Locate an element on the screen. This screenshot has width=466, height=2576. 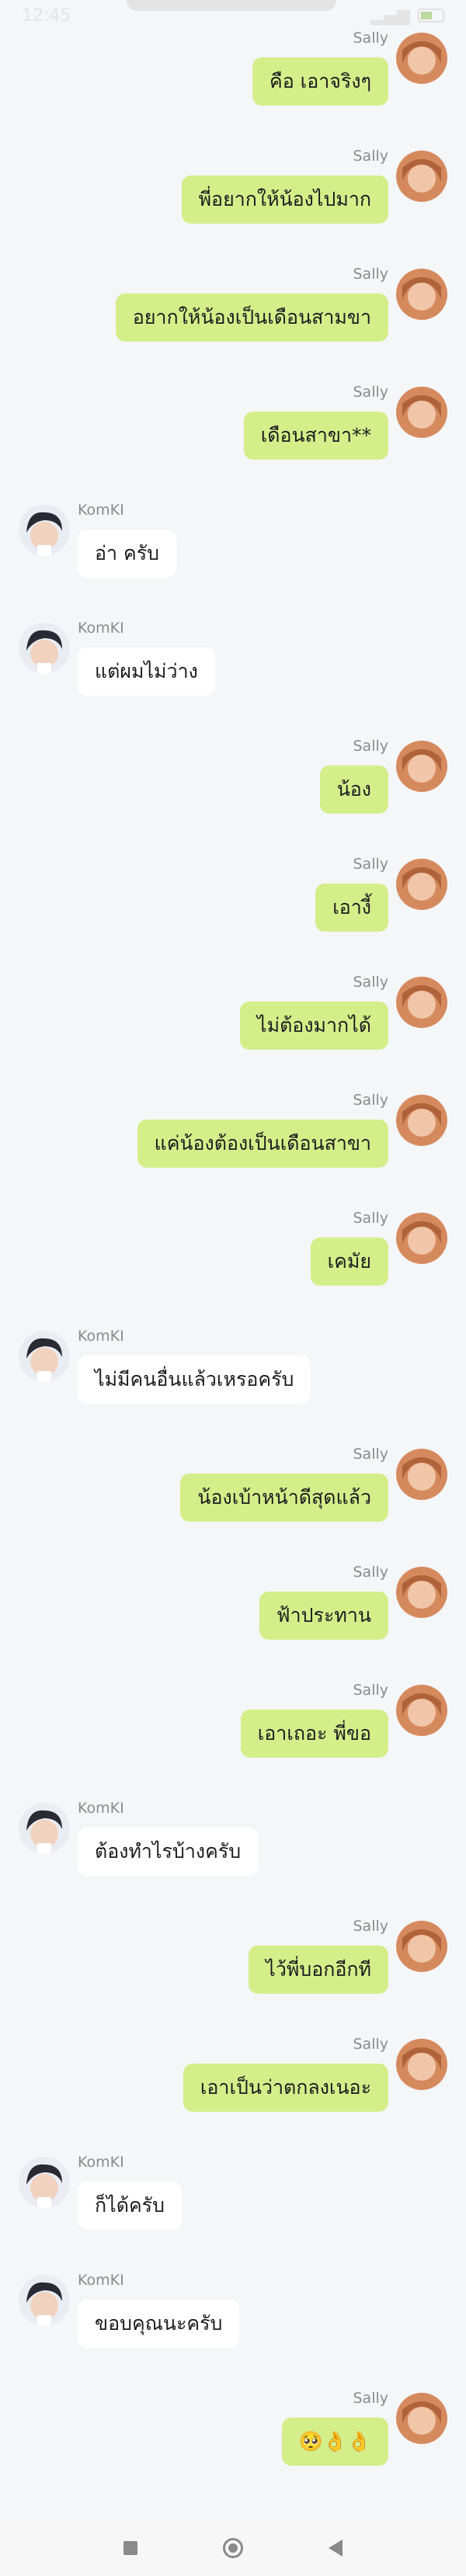
message-row: KomKI ขอบคุณนะครับ is located at coordinates (233, 2301).